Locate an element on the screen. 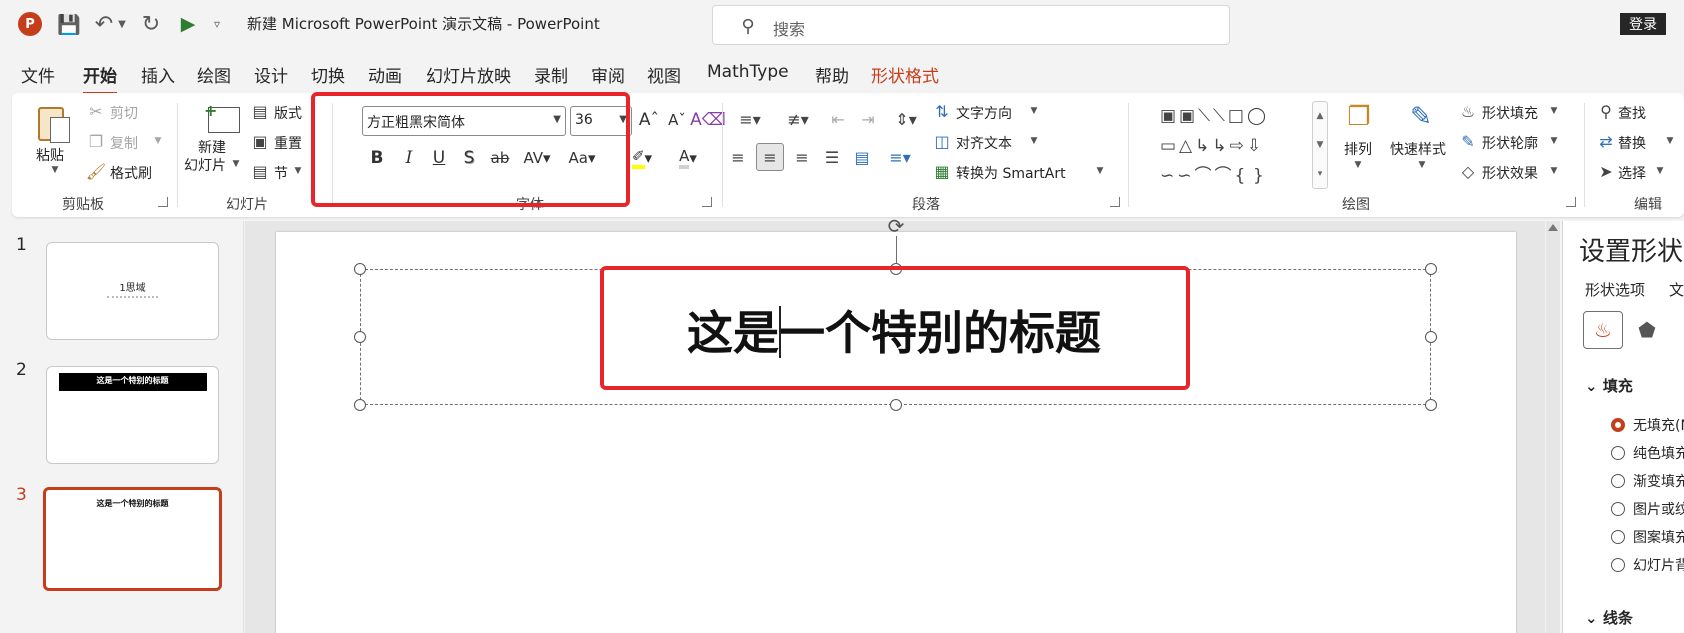  solid-fill-option: 纯色填充 is located at coordinates (1647, 453).